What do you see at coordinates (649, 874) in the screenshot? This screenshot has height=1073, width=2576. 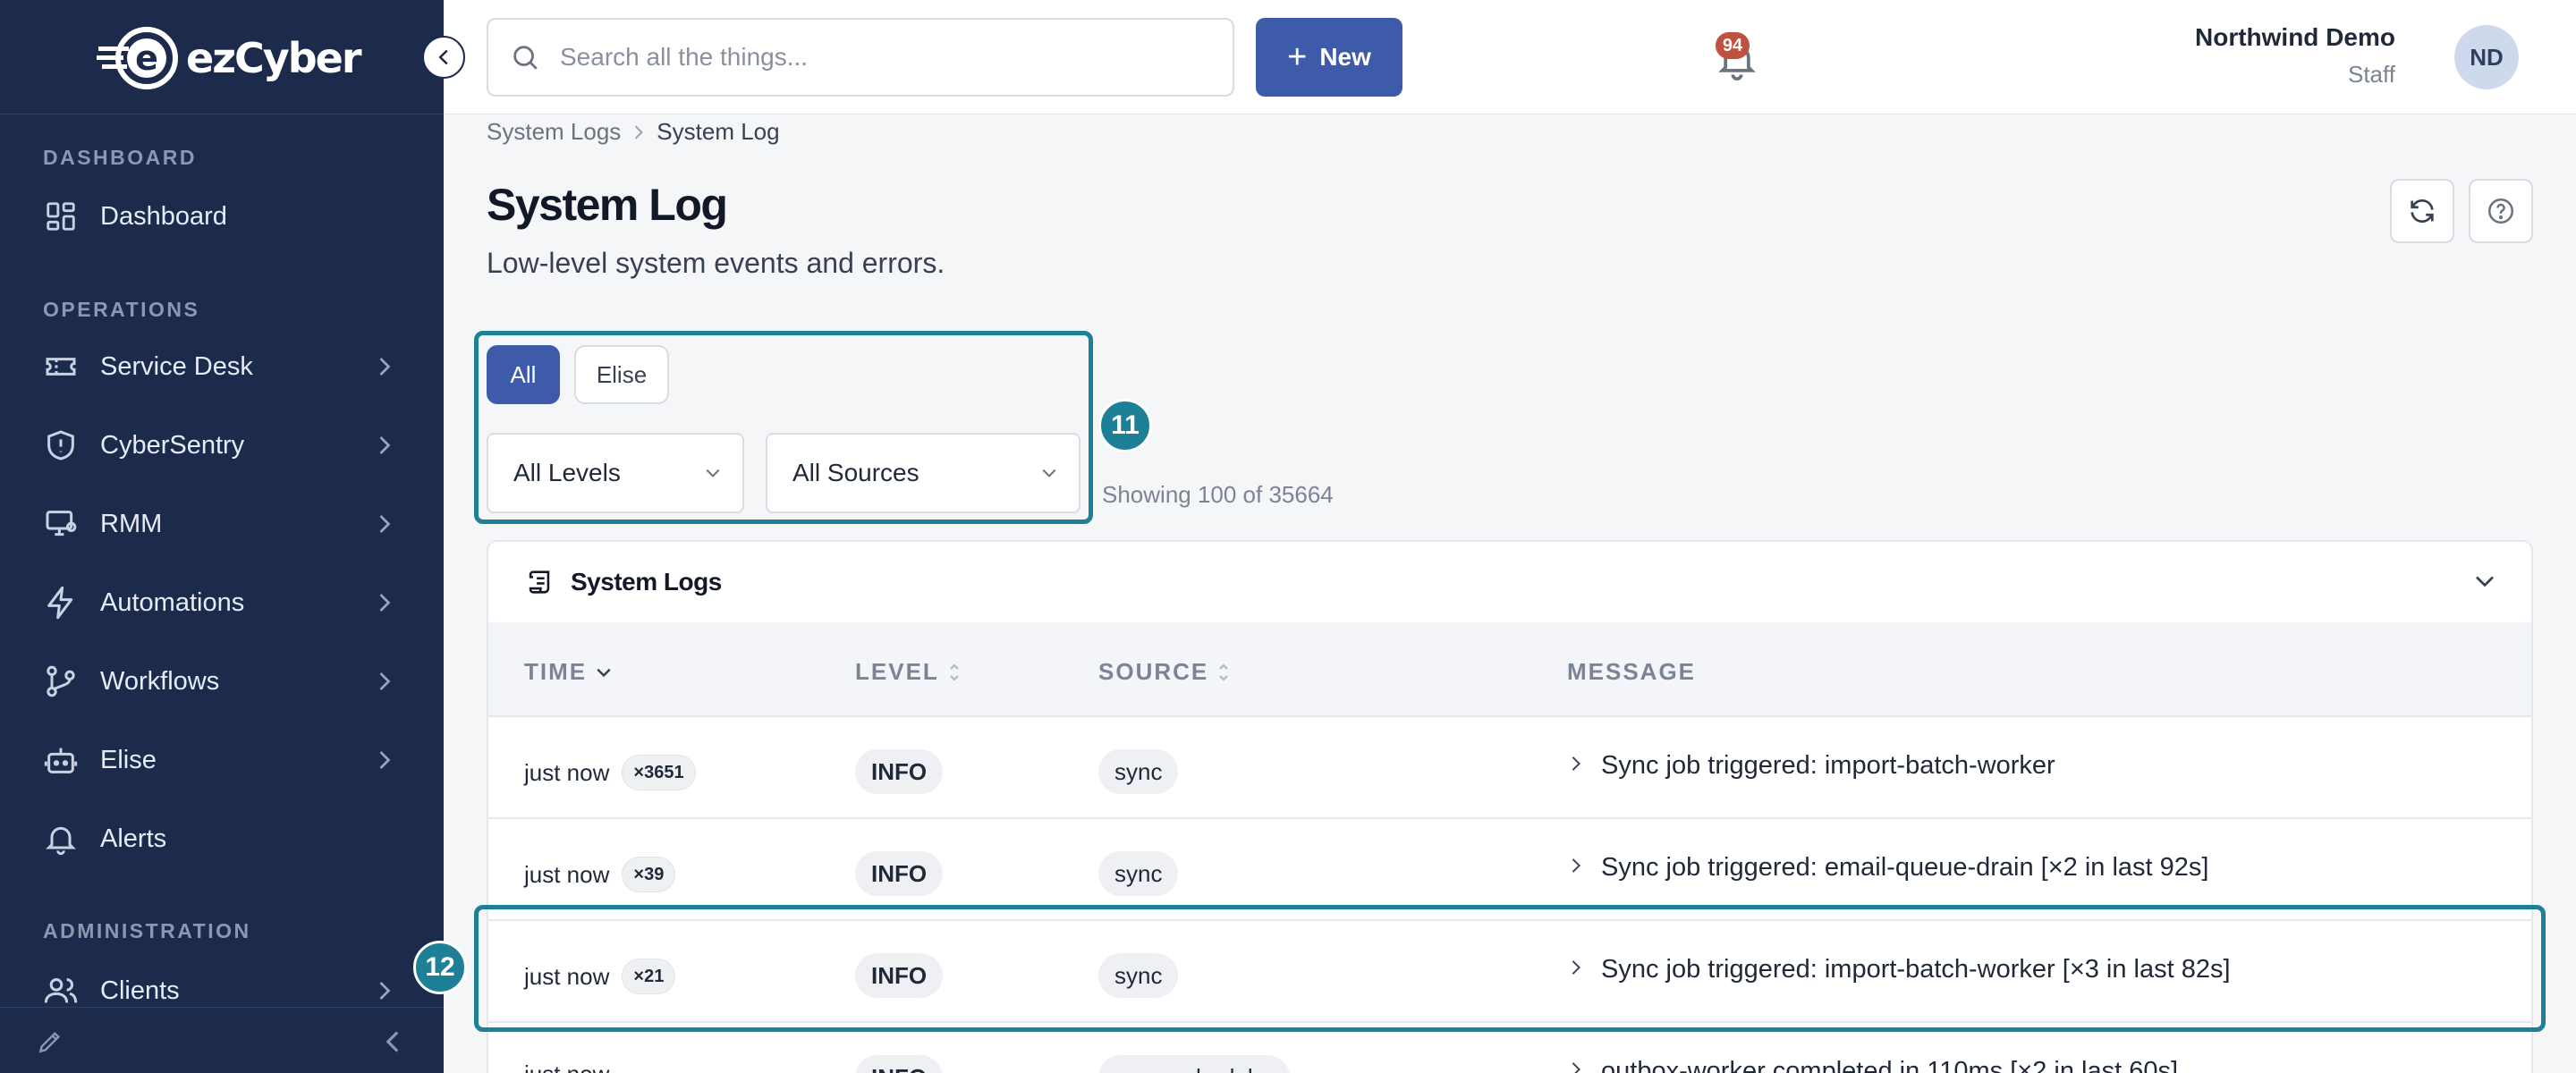 I see `repeat-count-badge: ×39` at bounding box center [649, 874].